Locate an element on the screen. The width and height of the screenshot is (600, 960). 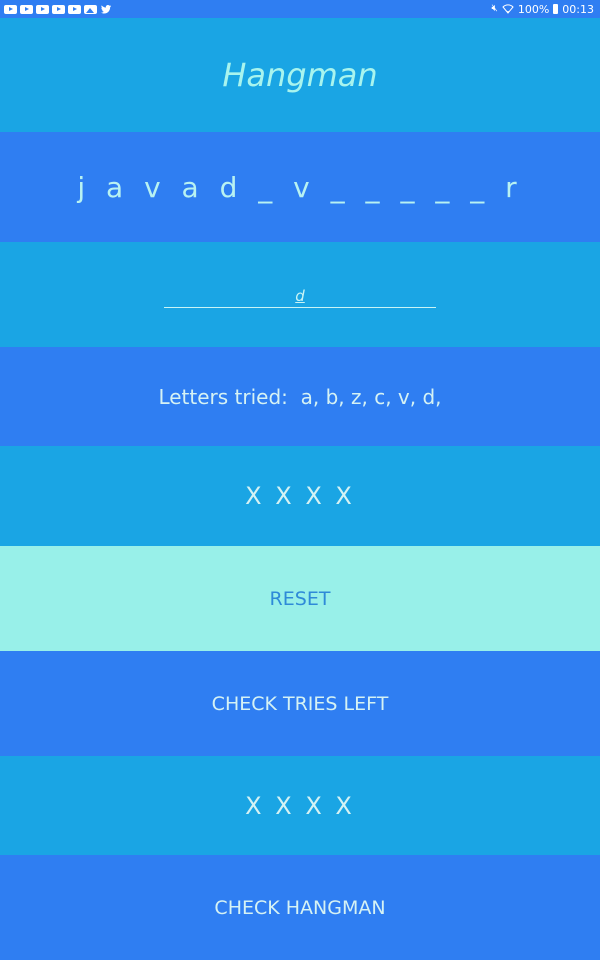
check-tries-left-label: CHECK TRIES LEFT is located at coordinates (300, 703).